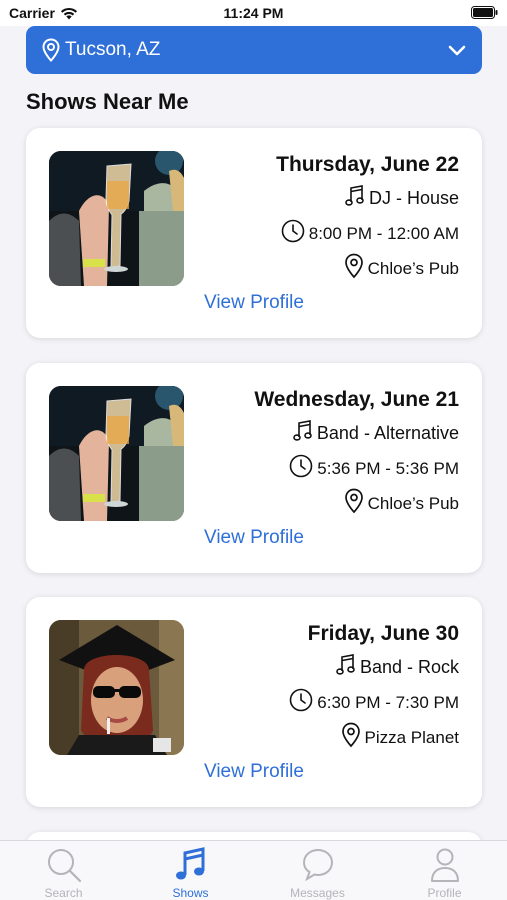 This screenshot has height=900, width=507. Describe the element at coordinates (457, 50) in the screenshot. I see `chevron-down-icon` at that location.